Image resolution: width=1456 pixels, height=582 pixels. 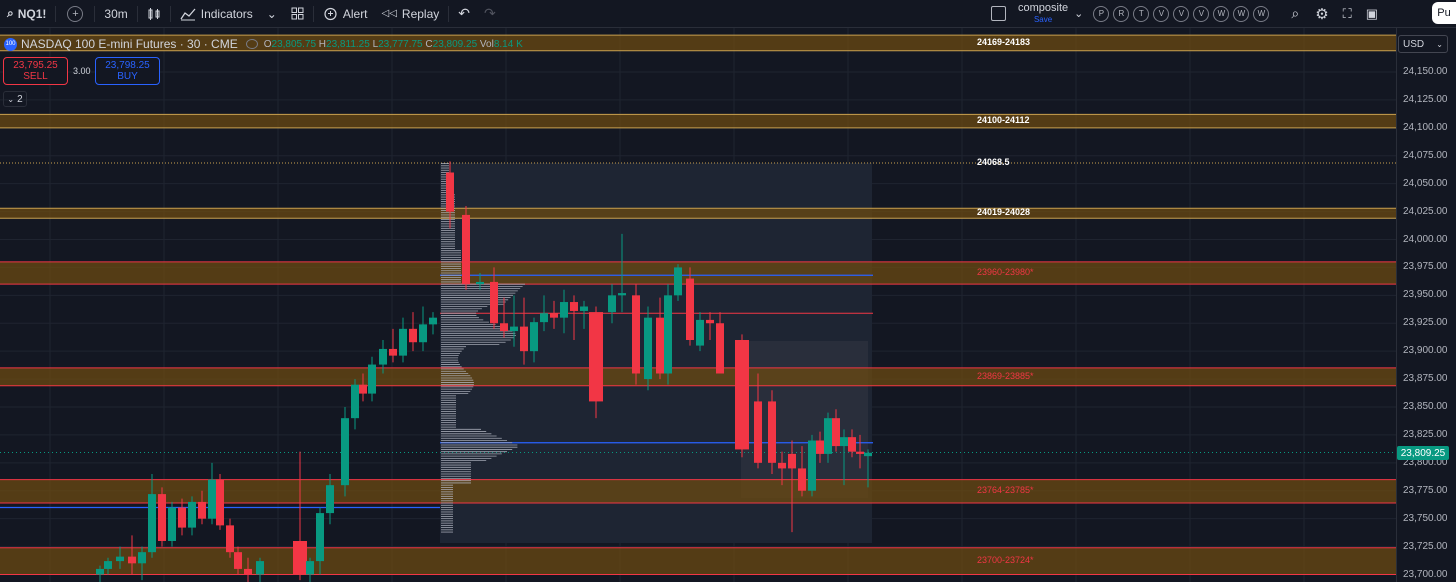 I want to click on layouts-button, so click(x=297, y=13).